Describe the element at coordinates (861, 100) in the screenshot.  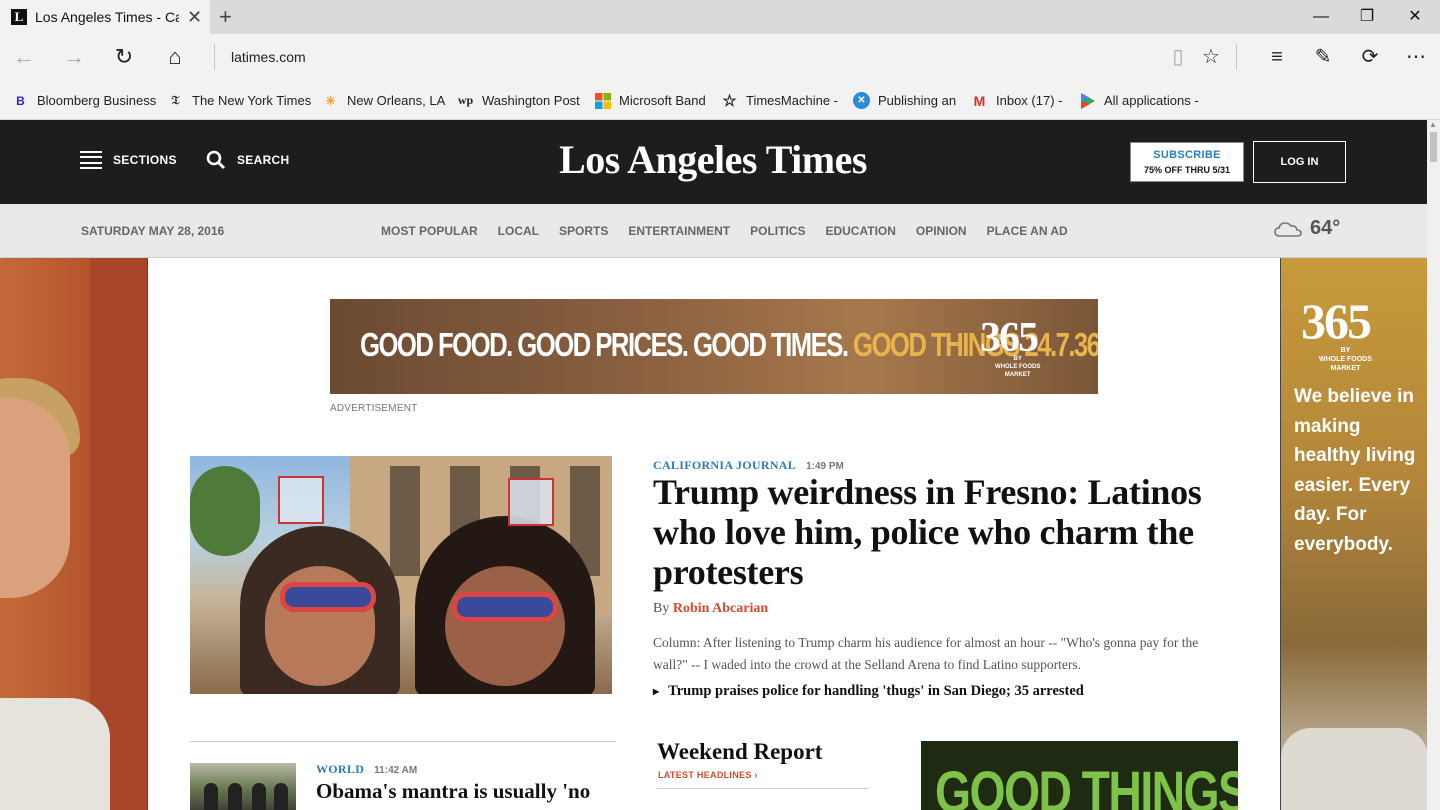
I see `publishing-icon: ✕` at that location.